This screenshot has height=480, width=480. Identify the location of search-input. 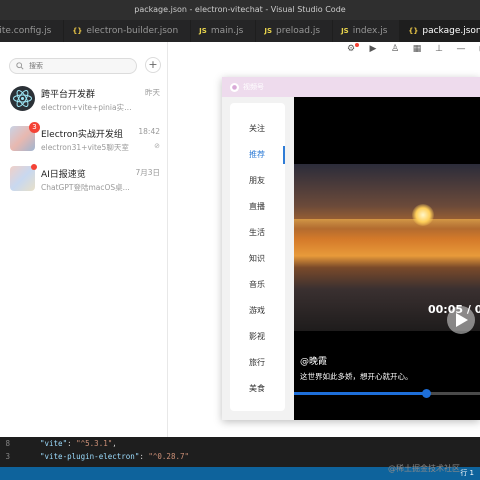
(79, 66).